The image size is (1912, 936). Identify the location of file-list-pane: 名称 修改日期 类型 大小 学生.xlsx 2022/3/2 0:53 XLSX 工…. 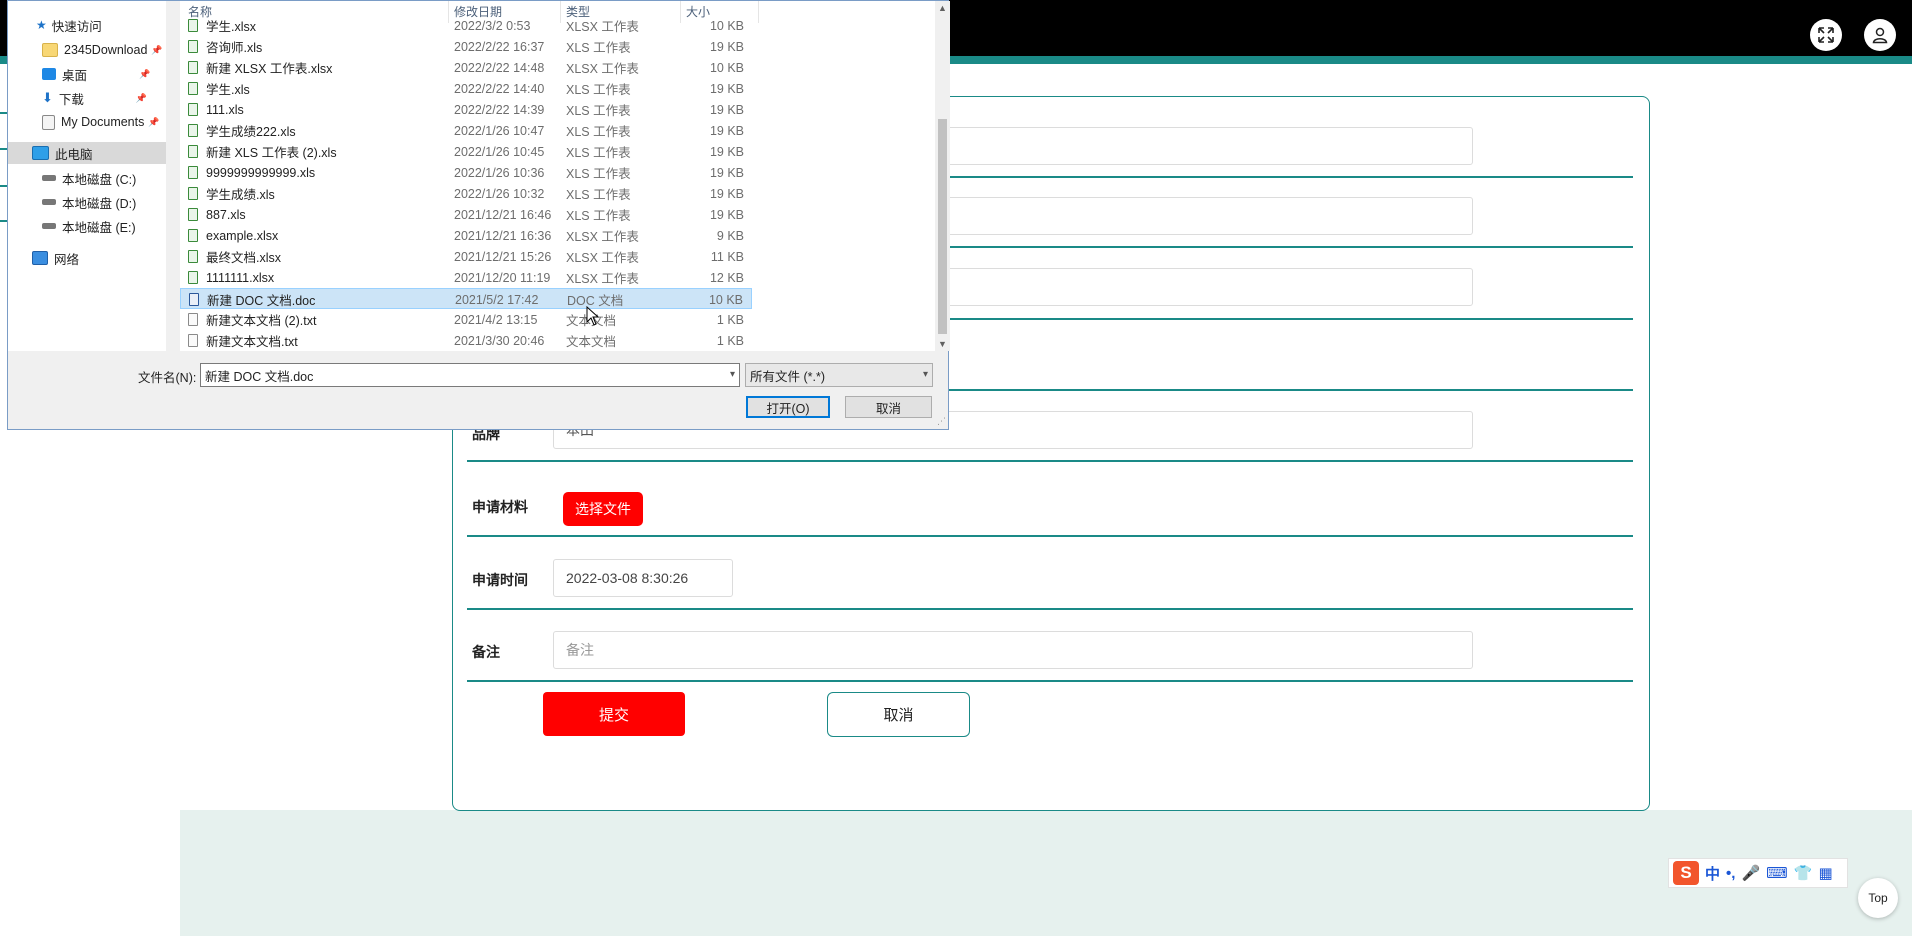
(560, 176).